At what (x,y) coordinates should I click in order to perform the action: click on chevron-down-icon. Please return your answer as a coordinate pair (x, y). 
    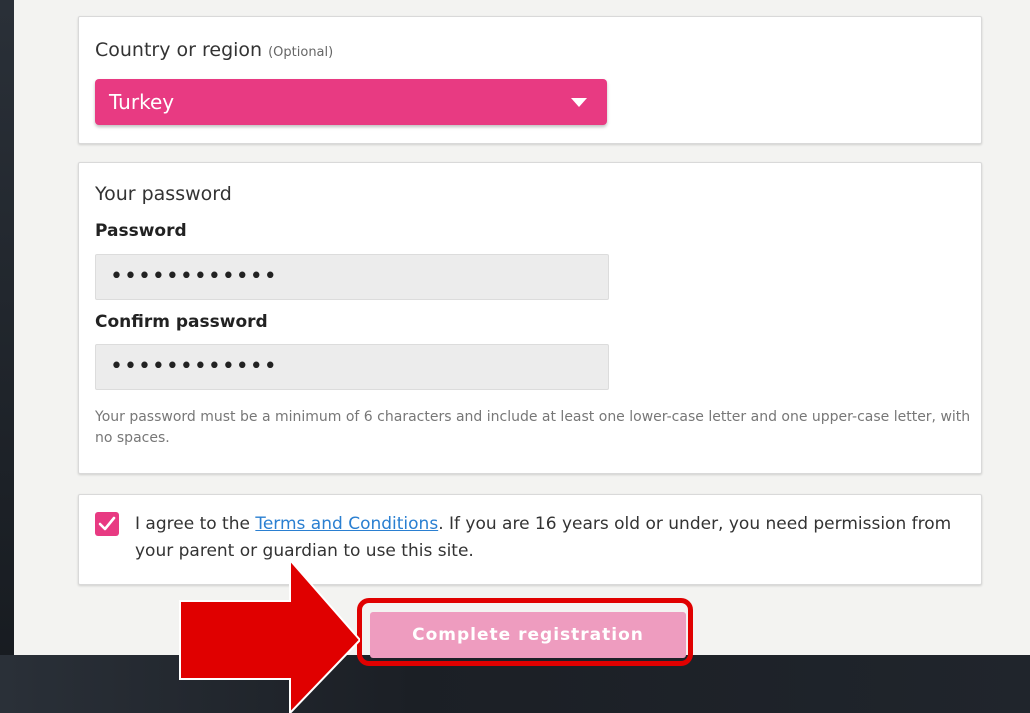
    Looking at the image, I should click on (579, 102).